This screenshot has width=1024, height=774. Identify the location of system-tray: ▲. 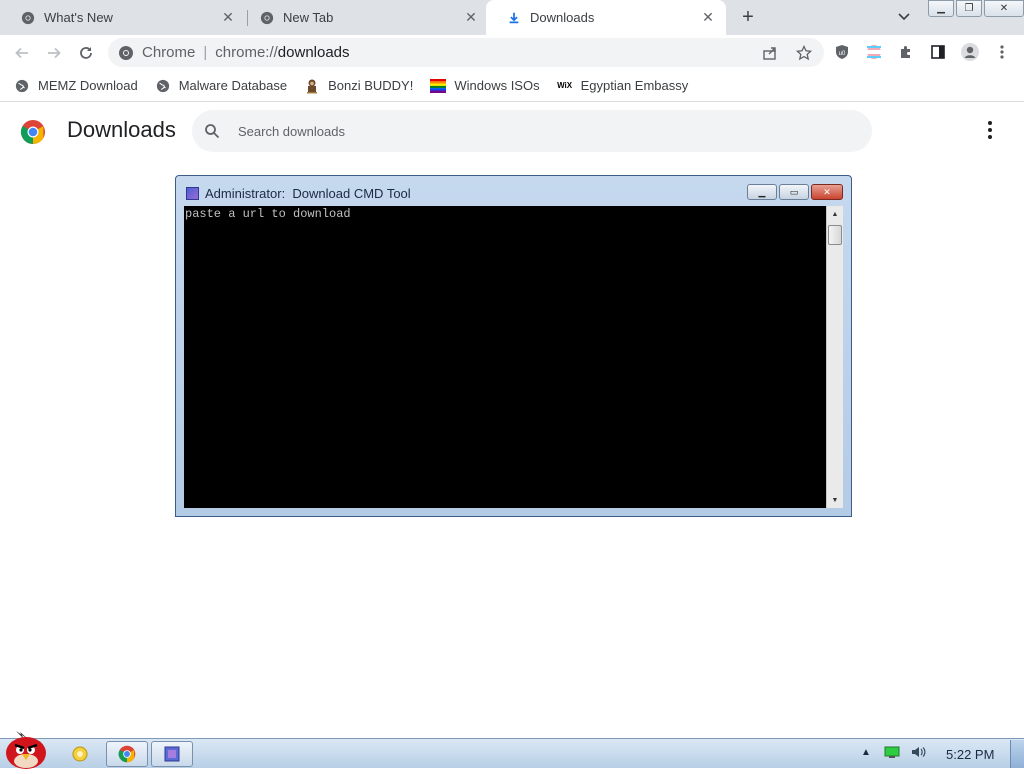
(892, 752).